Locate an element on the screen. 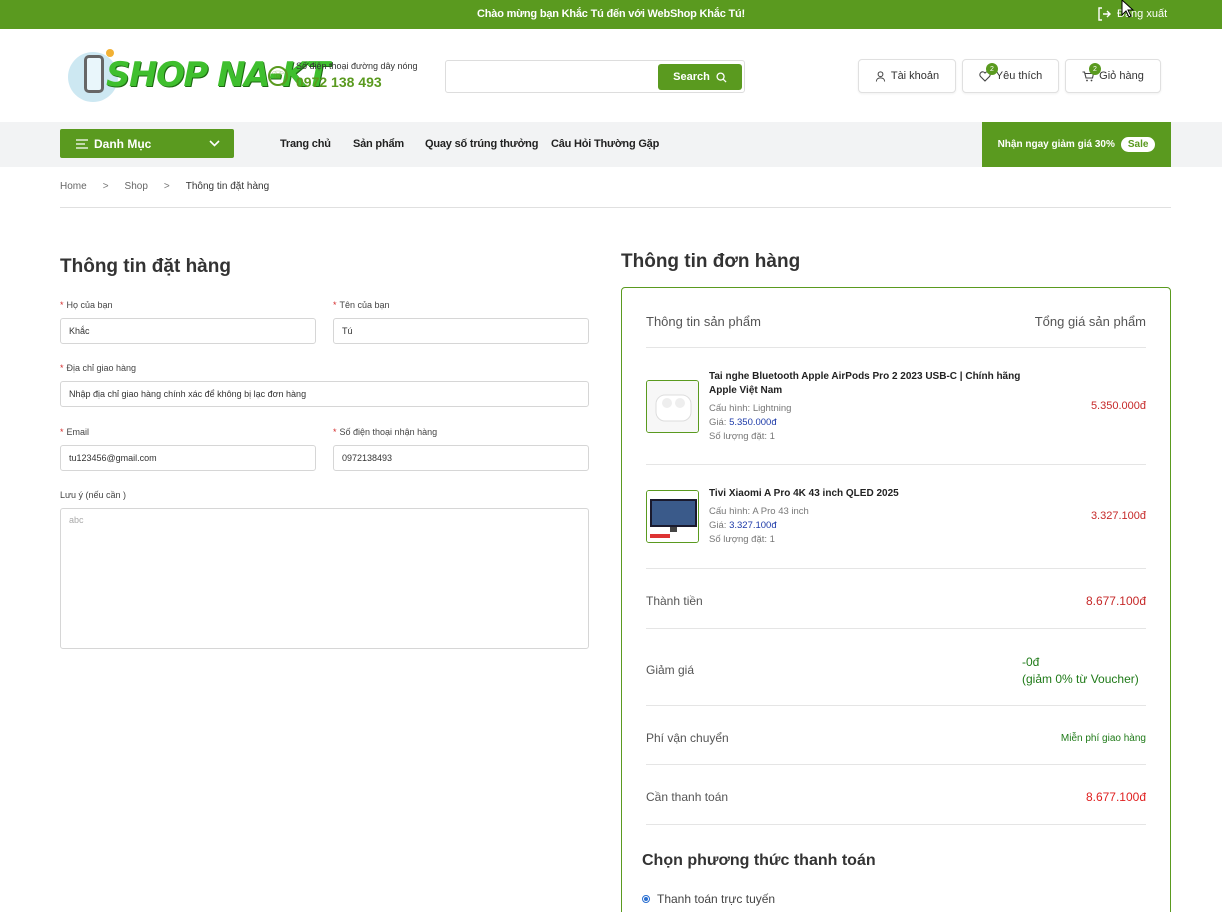 The height and width of the screenshot is (912, 1222). discount-value: -0đ is located at coordinates (1031, 662).